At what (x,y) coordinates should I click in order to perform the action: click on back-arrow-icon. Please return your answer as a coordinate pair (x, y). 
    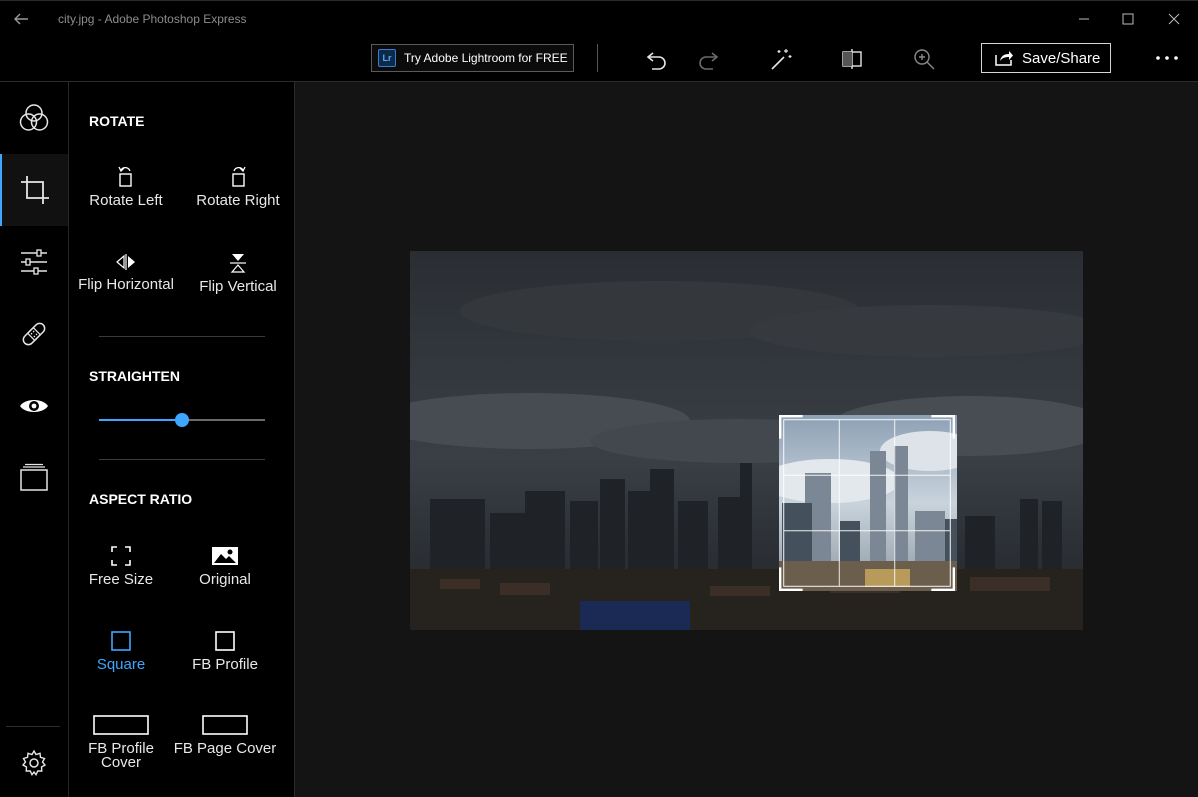
    Looking at the image, I should click on (21, 19).